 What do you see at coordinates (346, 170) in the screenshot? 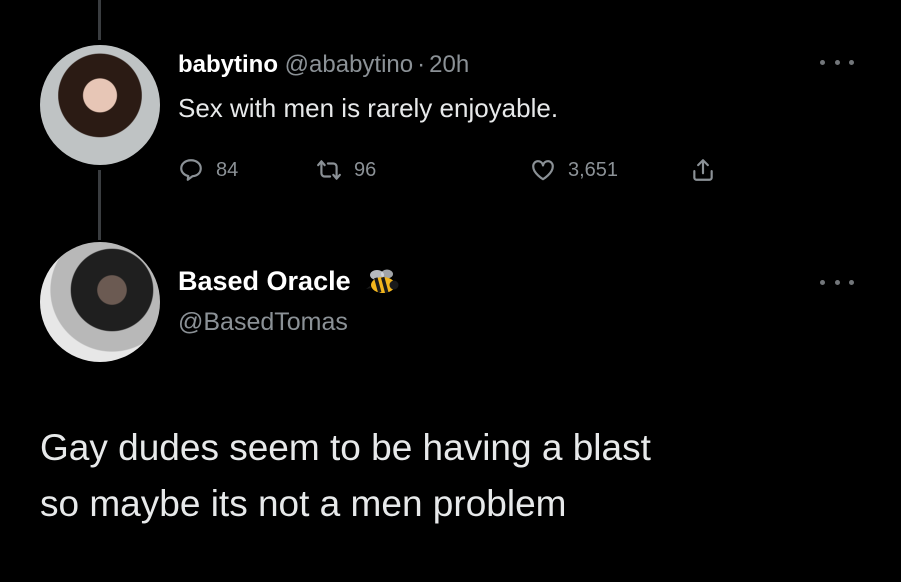
I see `retweet-button: 96` at bounding box center [346, 170].